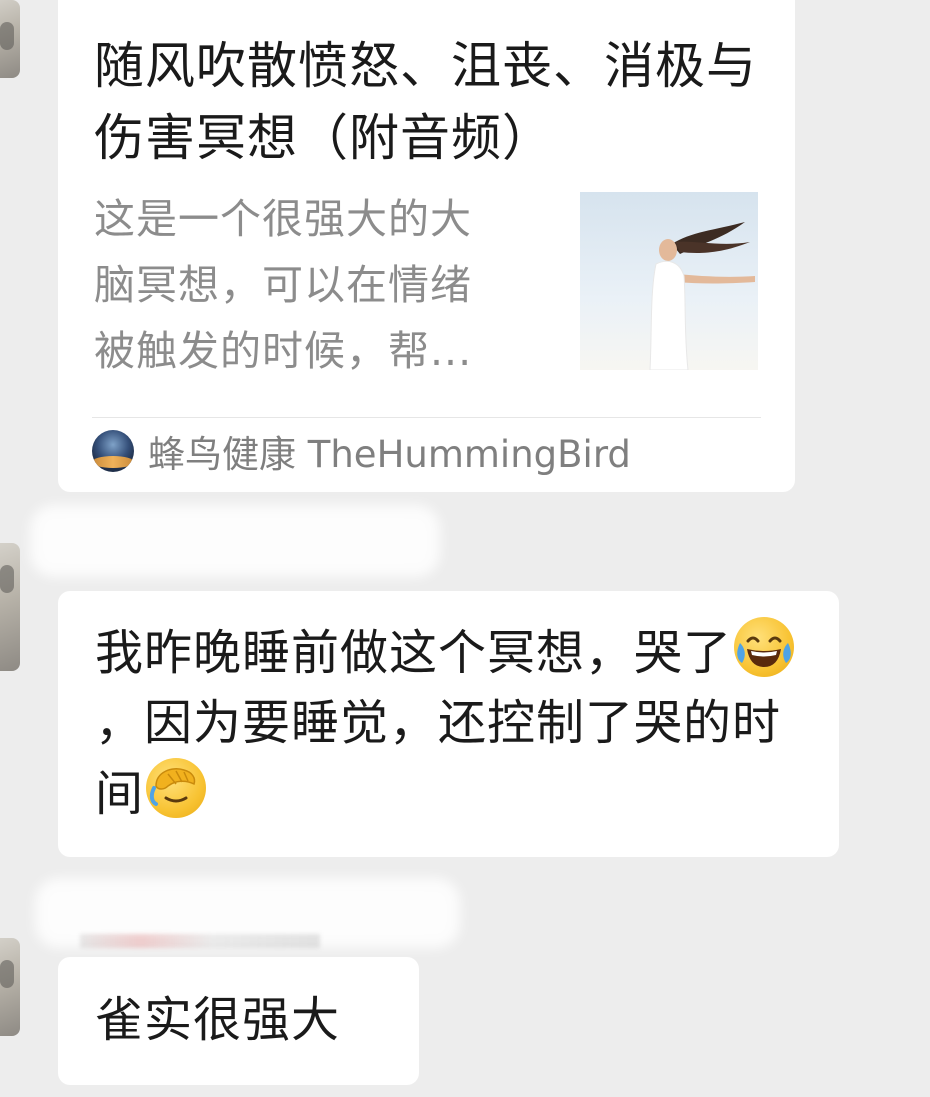  What do you see at coordinates (200, 941) in the screenshot?
I see `obscured-sender-name-residue` at bounding box center [200, 941].